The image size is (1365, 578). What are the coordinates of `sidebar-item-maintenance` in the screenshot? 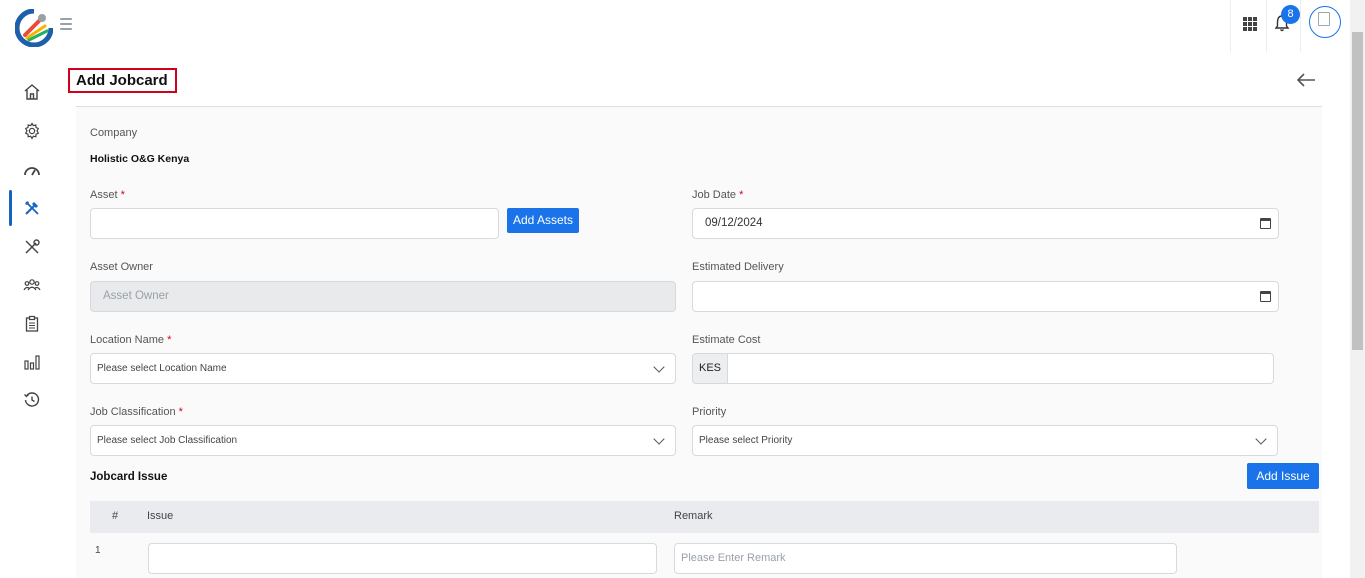 It's located at (32, 247).